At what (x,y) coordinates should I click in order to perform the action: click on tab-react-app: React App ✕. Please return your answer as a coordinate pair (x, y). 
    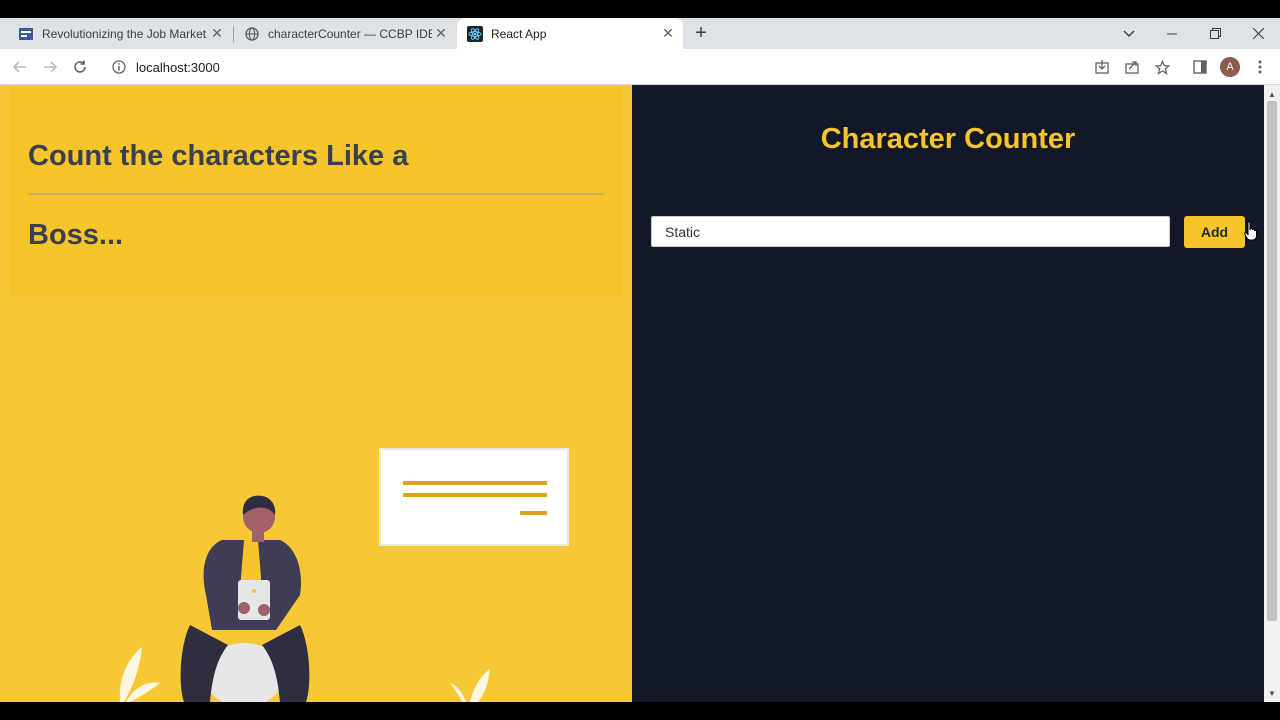
    Looking at the image, I should click on (570, 33).